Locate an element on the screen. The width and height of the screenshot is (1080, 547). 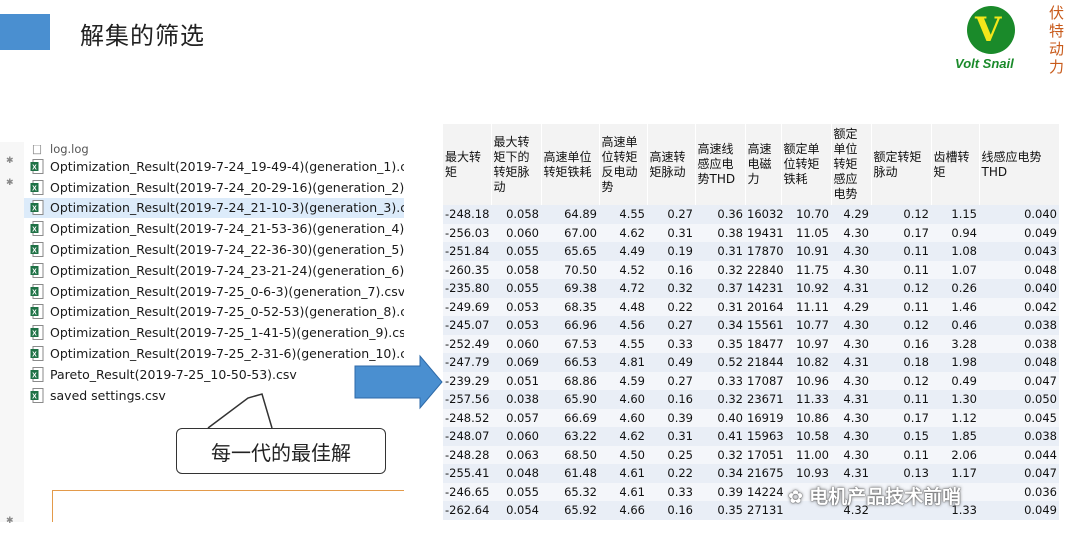
table-cell: 65.90 is located at coordinates (570, 399).